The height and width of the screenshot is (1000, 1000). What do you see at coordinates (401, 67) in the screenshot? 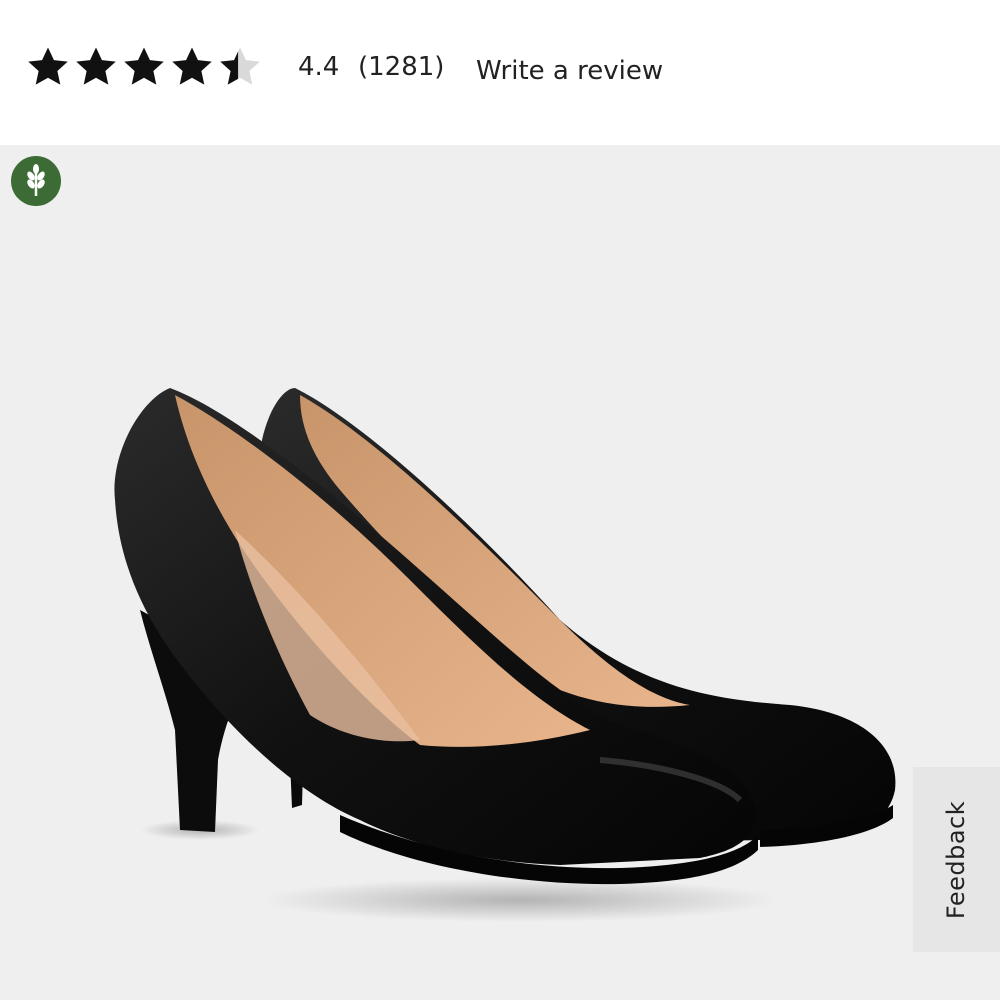
I see `review-count: (1281)` at bounding box center [401, 67].